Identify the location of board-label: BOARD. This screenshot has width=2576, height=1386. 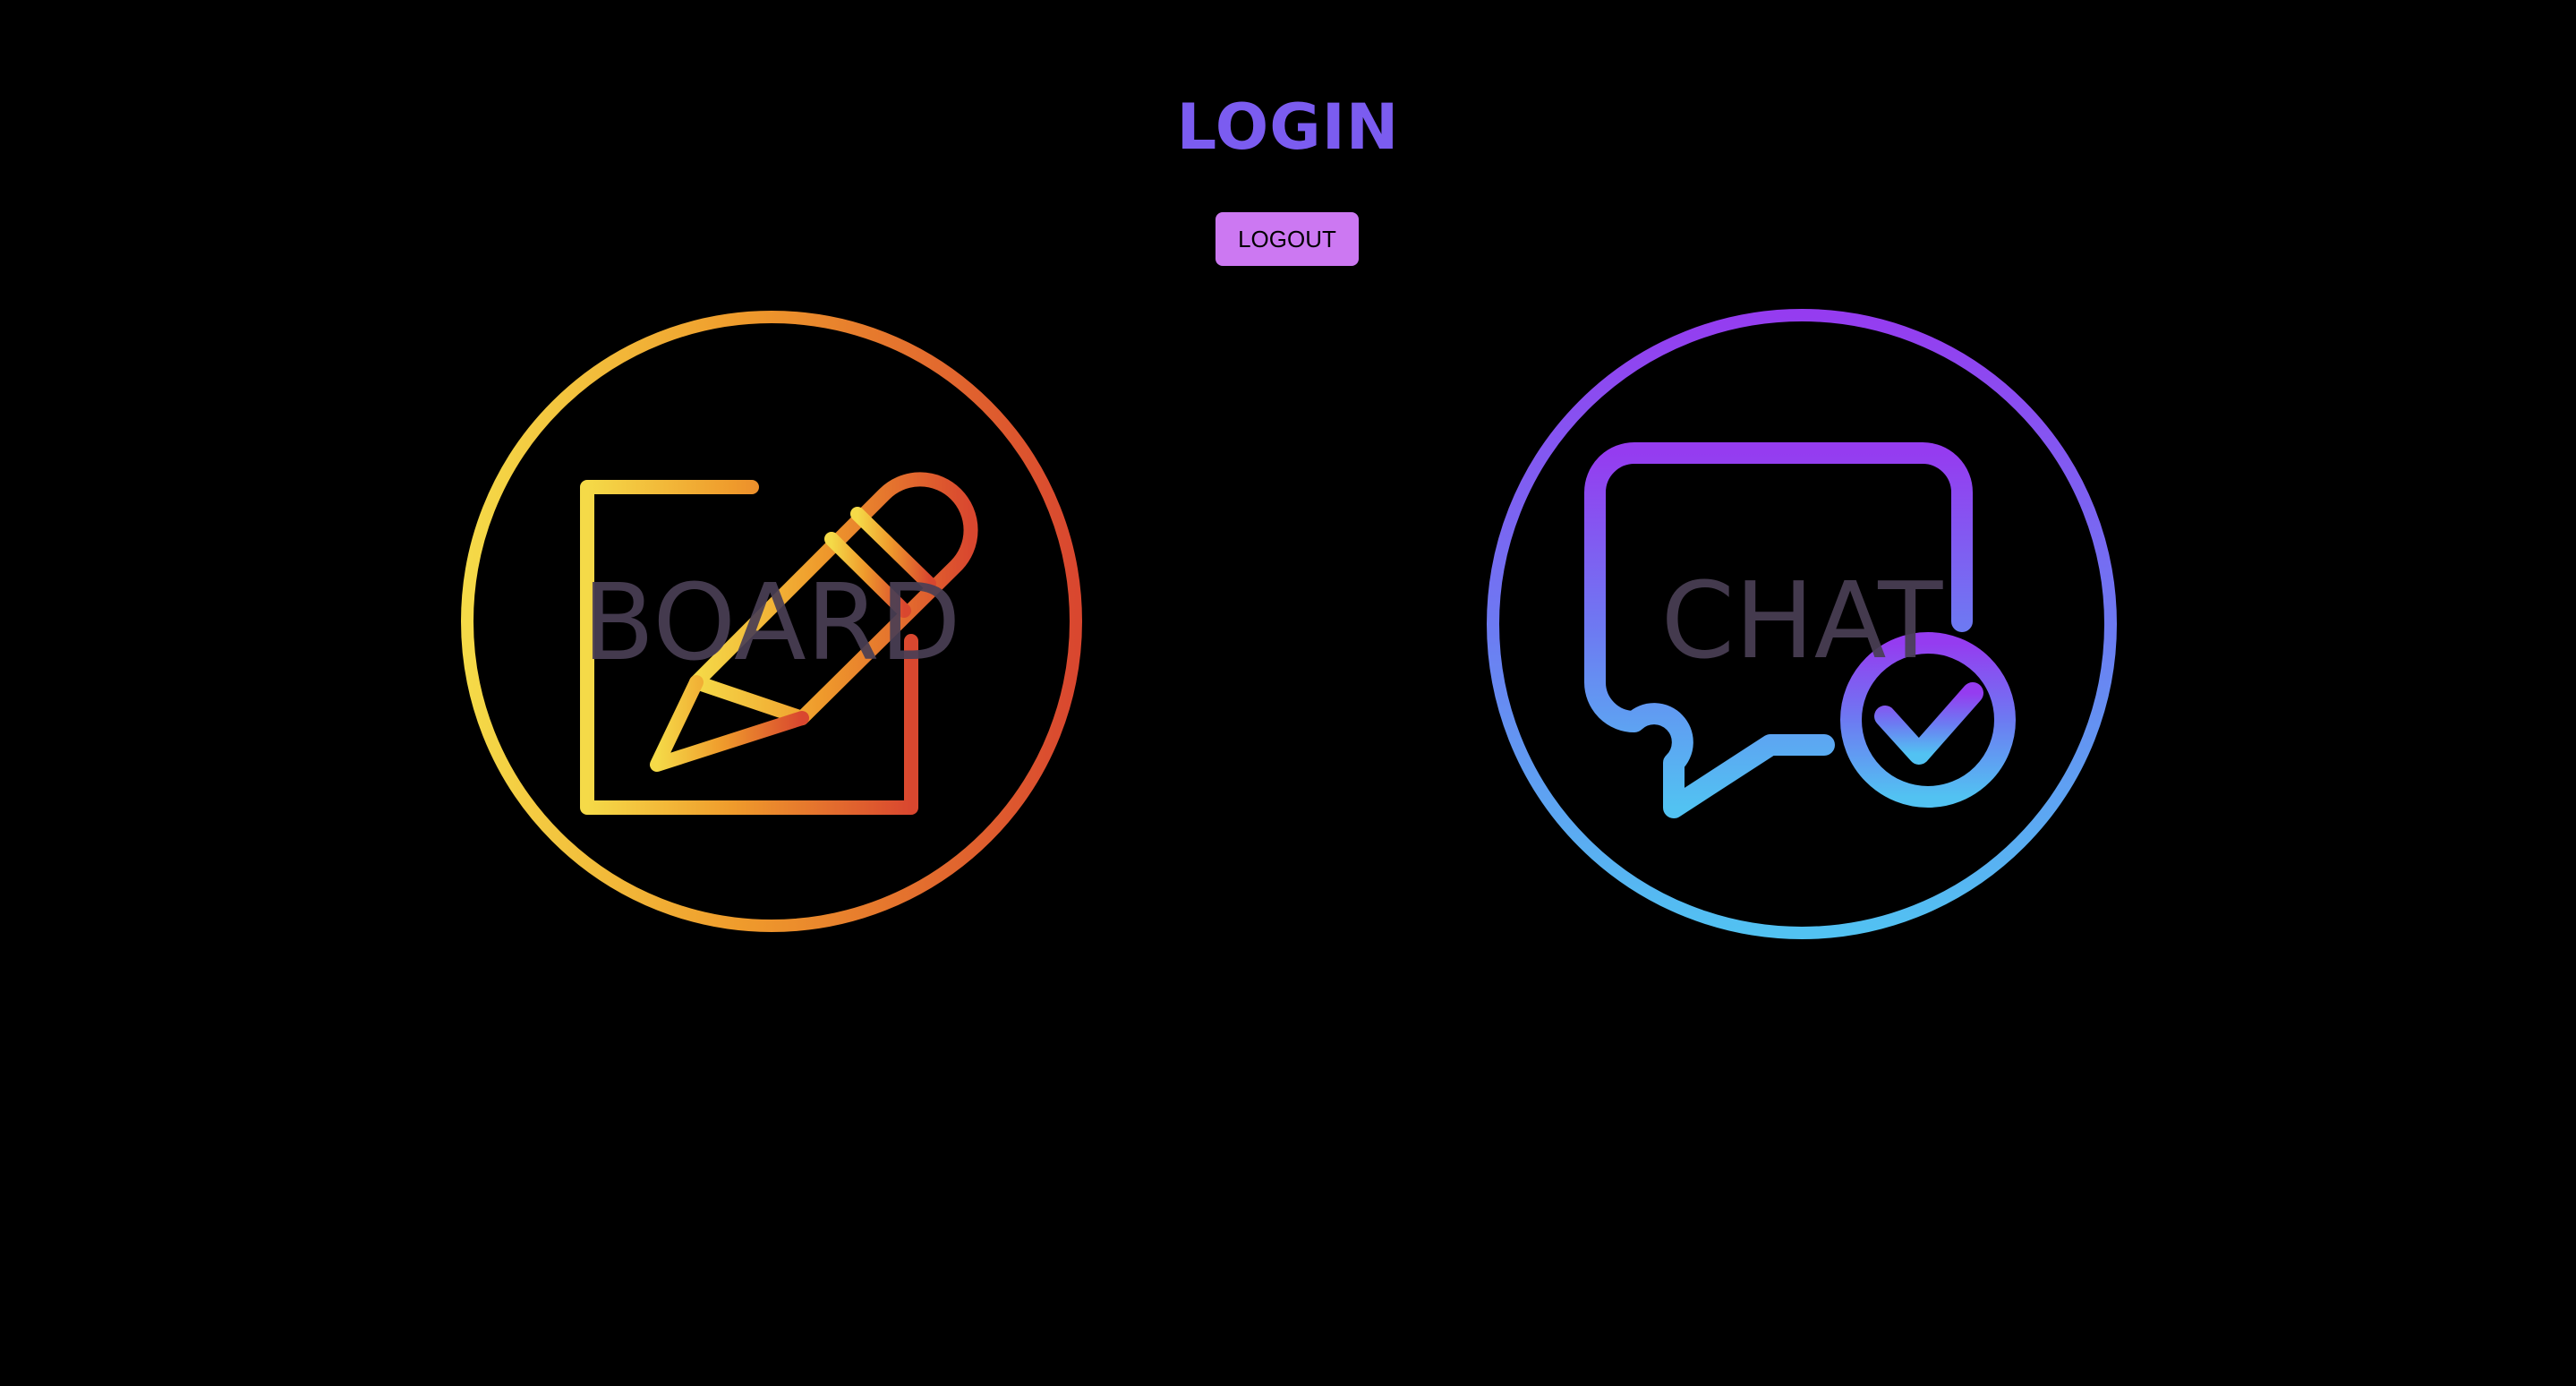
(771, 622).